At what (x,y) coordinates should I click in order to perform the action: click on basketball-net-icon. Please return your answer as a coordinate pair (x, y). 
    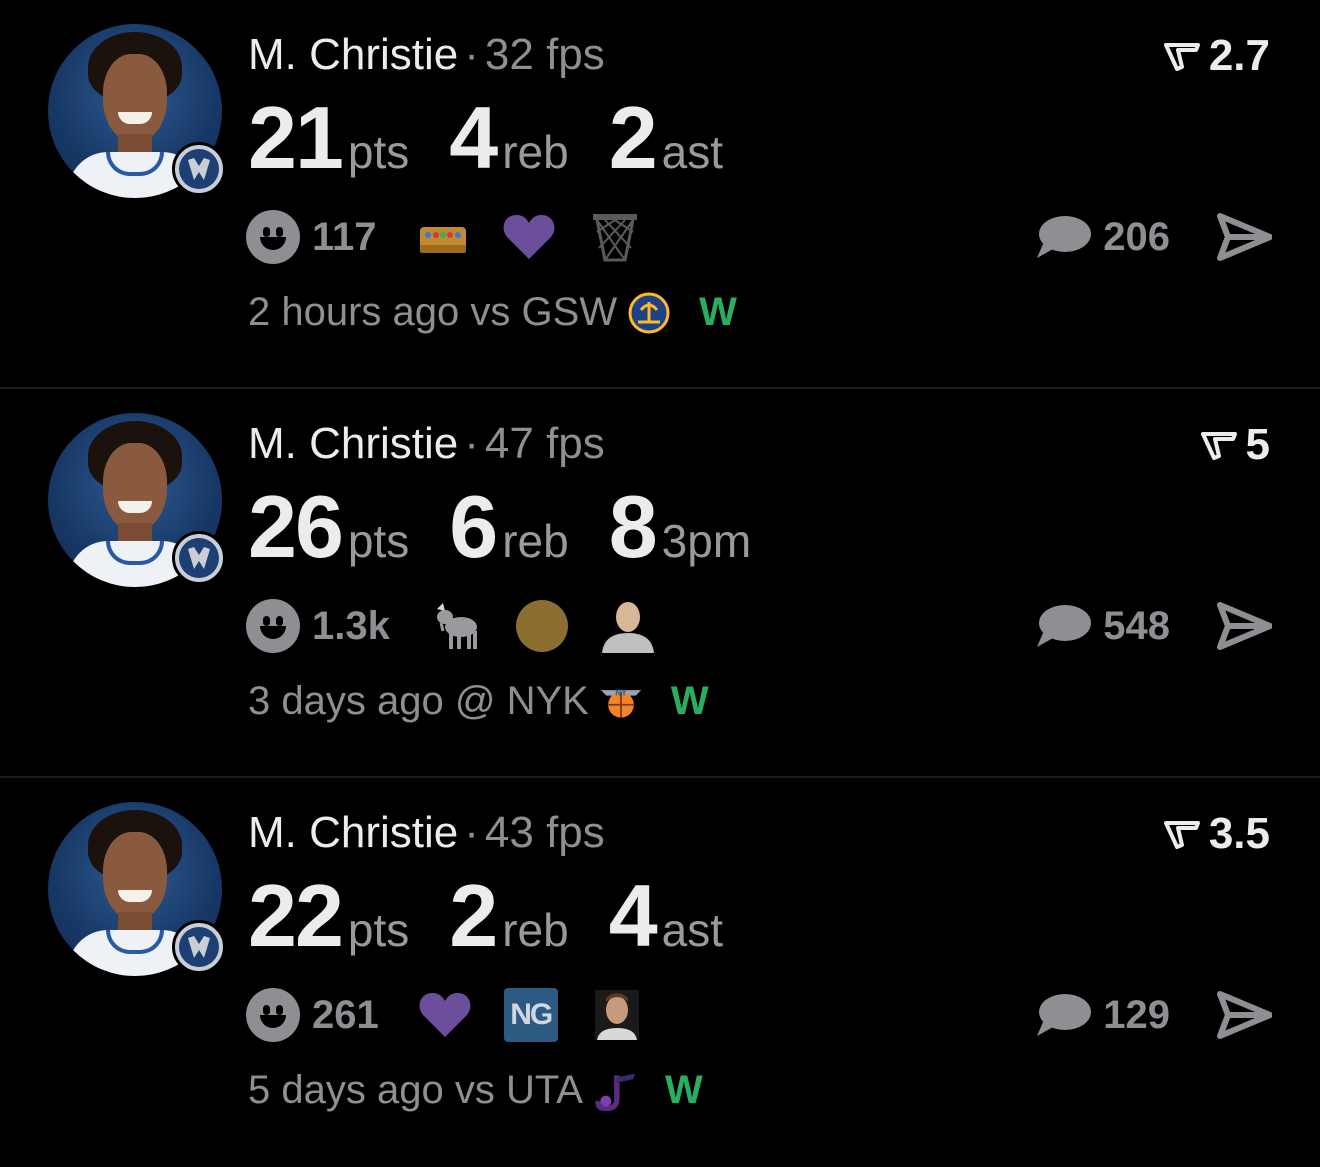
    Looking at the image, I should click on (615, 237).